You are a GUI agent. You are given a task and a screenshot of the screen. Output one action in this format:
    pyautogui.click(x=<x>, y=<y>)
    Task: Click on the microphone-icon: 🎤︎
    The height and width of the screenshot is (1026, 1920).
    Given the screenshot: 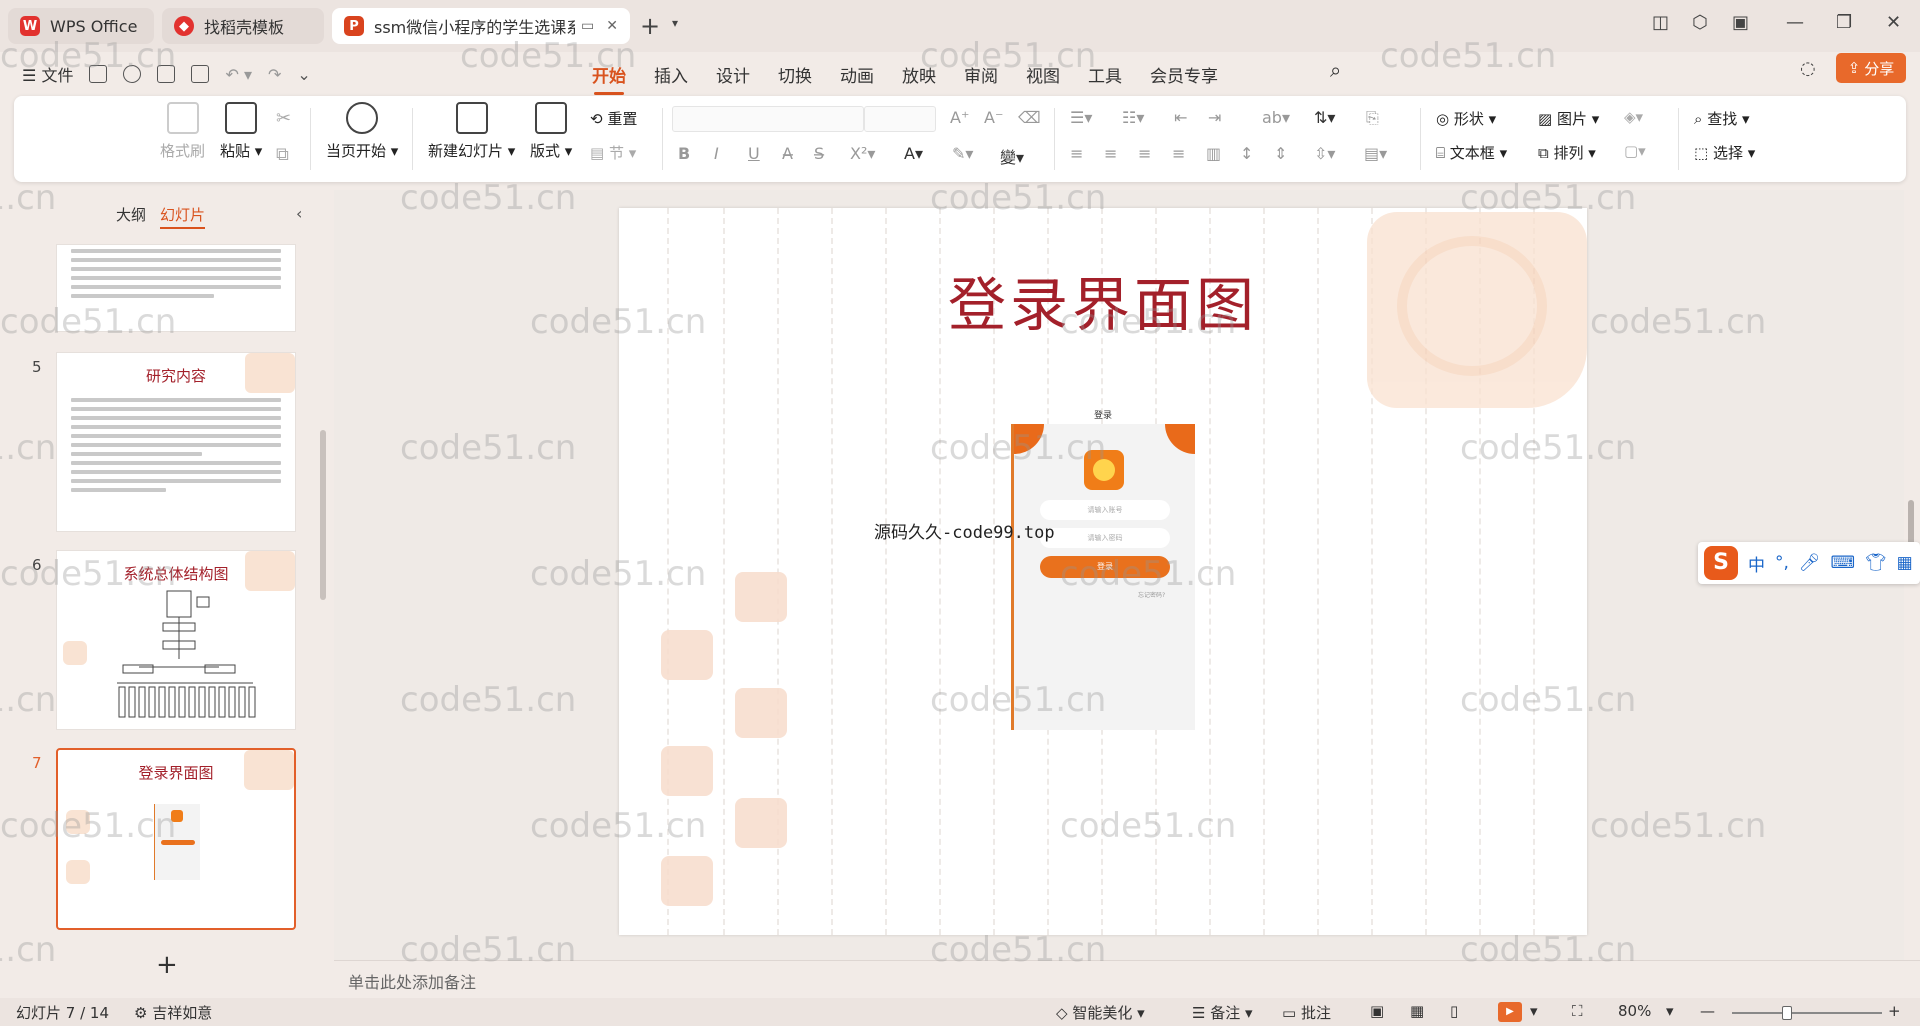 What is the action you would take?
    pyautogui.click(x=1810, y=563)
    